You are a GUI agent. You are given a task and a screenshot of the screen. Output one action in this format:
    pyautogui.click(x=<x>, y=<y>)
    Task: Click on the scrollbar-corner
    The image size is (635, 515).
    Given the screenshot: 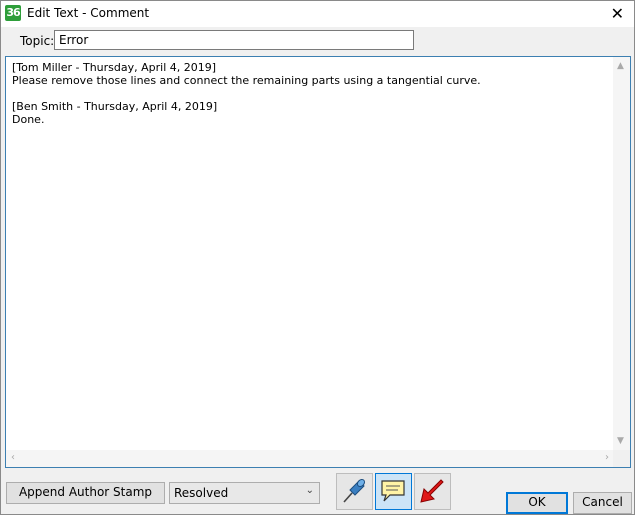 What is the action you would take?
    pyautogui.click(x=621, y=458)
    